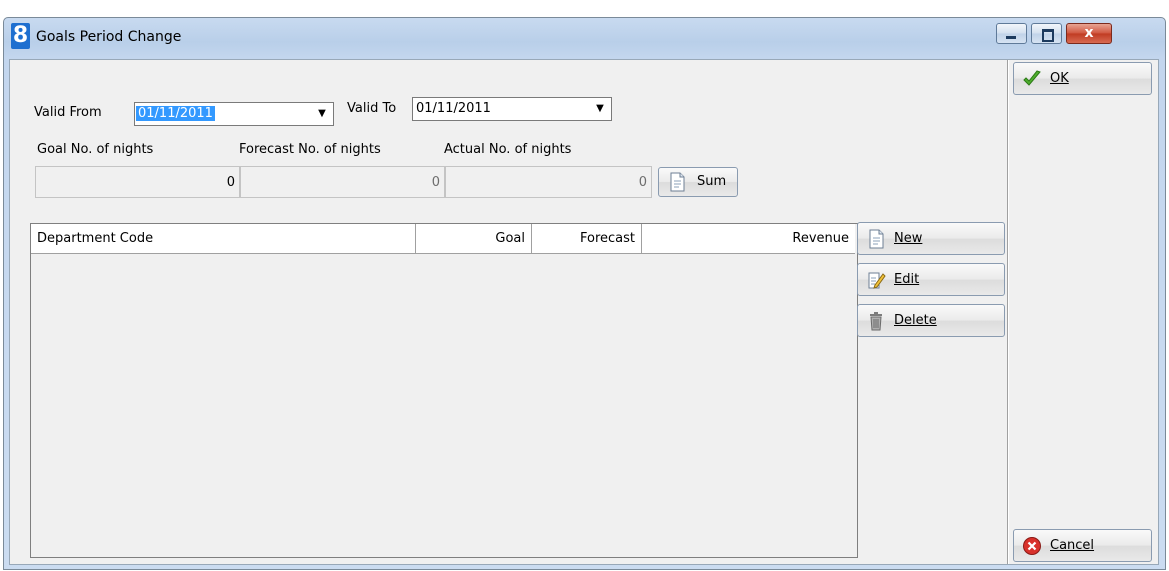  What do you see at coordinates (234, 114) in the screenshot?
I see `valid-from-combo: 01/11/2011 ▼` at bounding box center [234, 114].